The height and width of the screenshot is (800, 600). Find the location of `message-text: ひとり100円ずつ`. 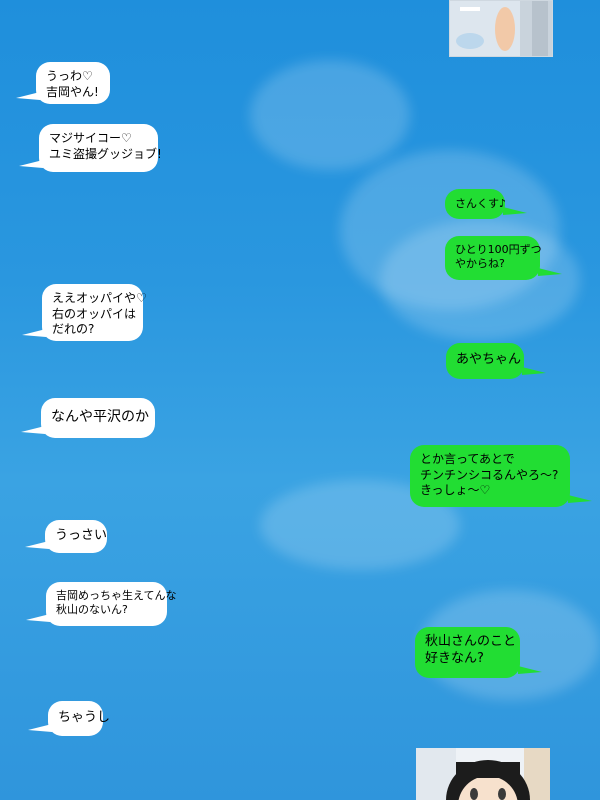

message-text: ひとり100円ずつ is located at coordinates (498, 249).